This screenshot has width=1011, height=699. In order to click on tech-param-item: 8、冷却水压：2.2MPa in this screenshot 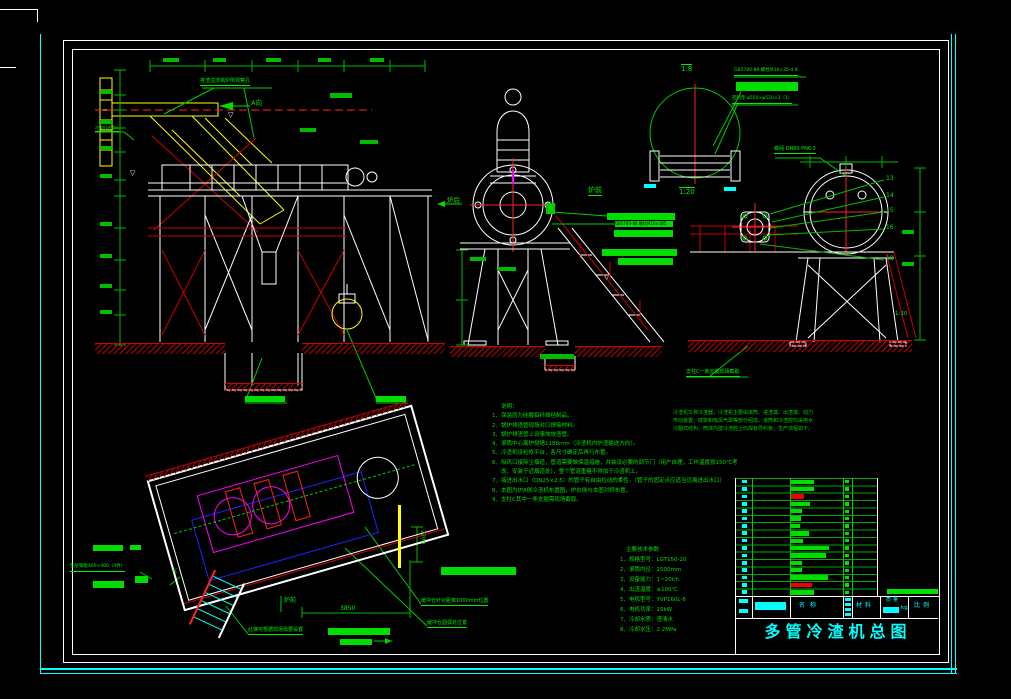, I will do `click(648, 630)`.